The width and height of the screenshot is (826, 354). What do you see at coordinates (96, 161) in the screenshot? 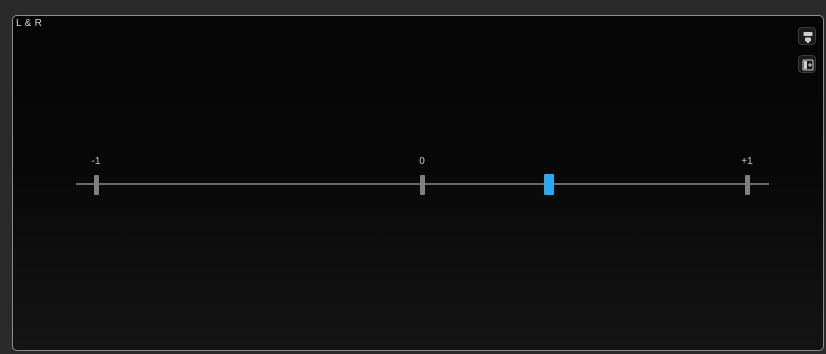
I see `scale-label-min: -1` at bounding box center [96, 161].